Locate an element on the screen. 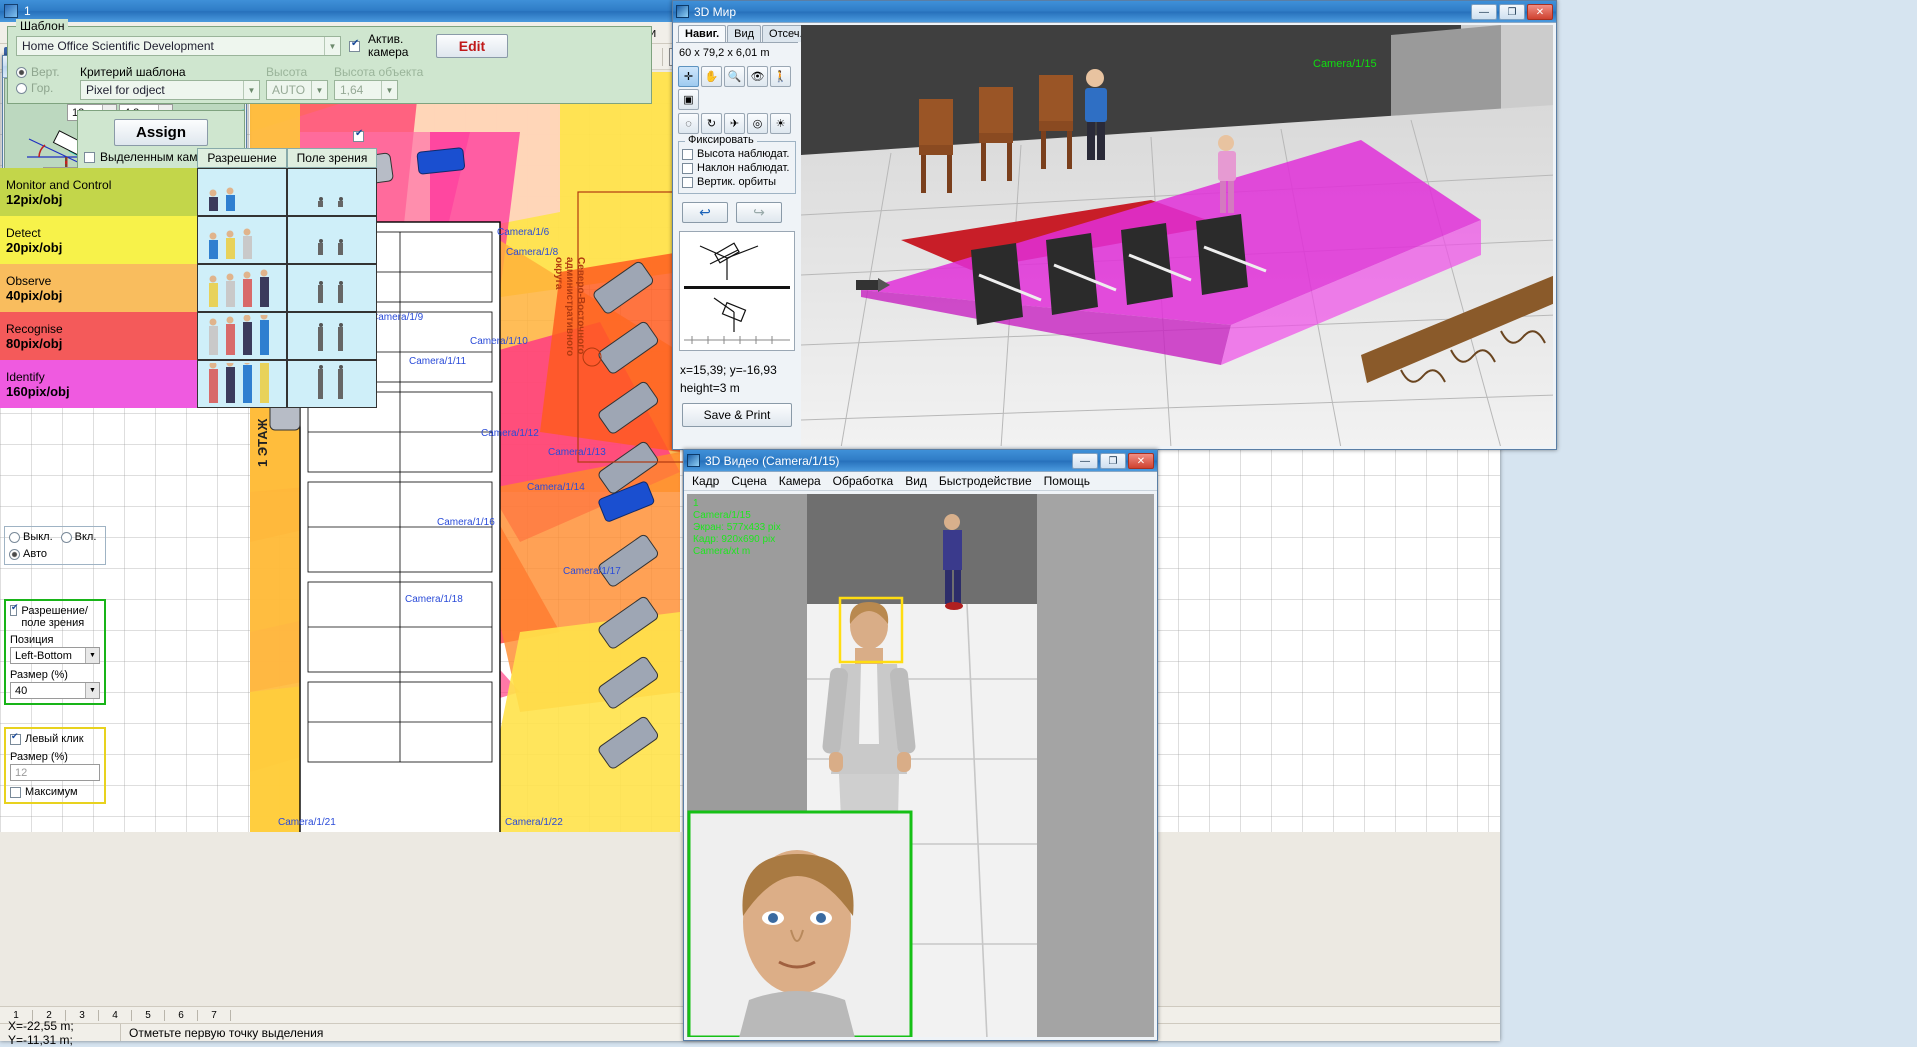 The height and width of the screenshot is (1047, 1917). resolution-row: Detect 20pix/obj is located at coordinates (958, 240).